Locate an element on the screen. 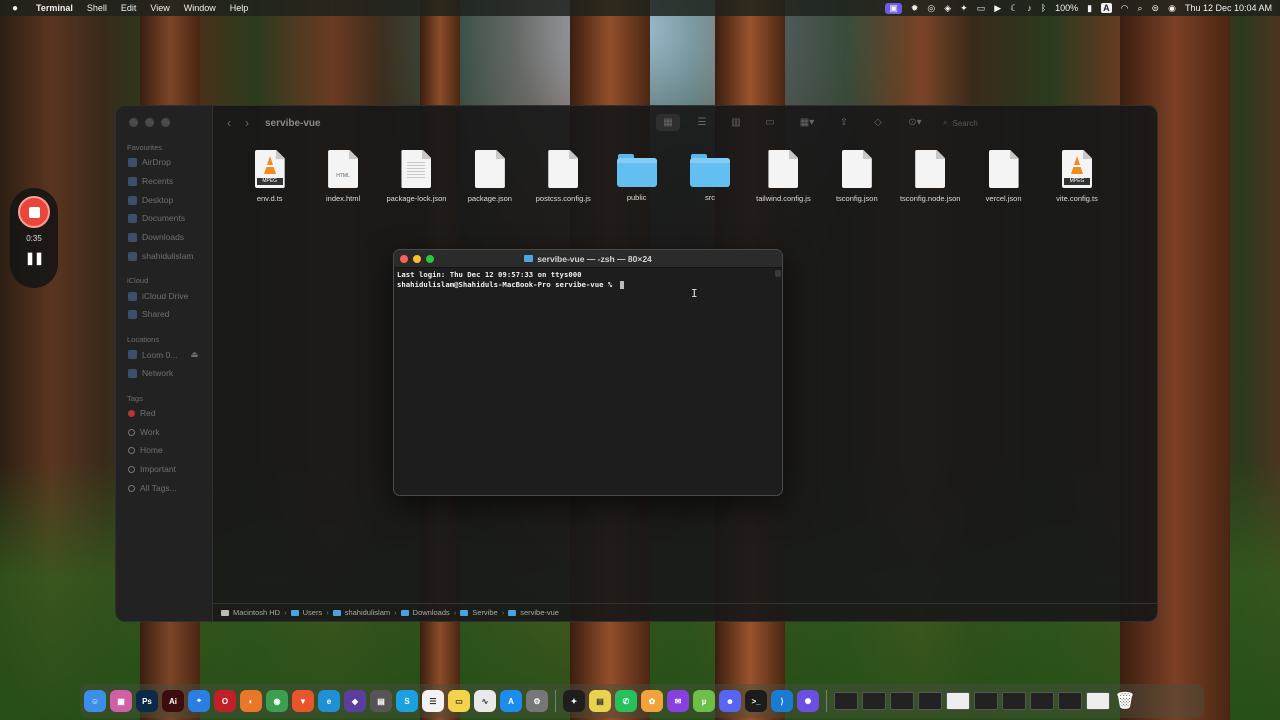 The width and height of the screenshot is (1280, 720). file-item: package.json is located at coordinates (489, 177).